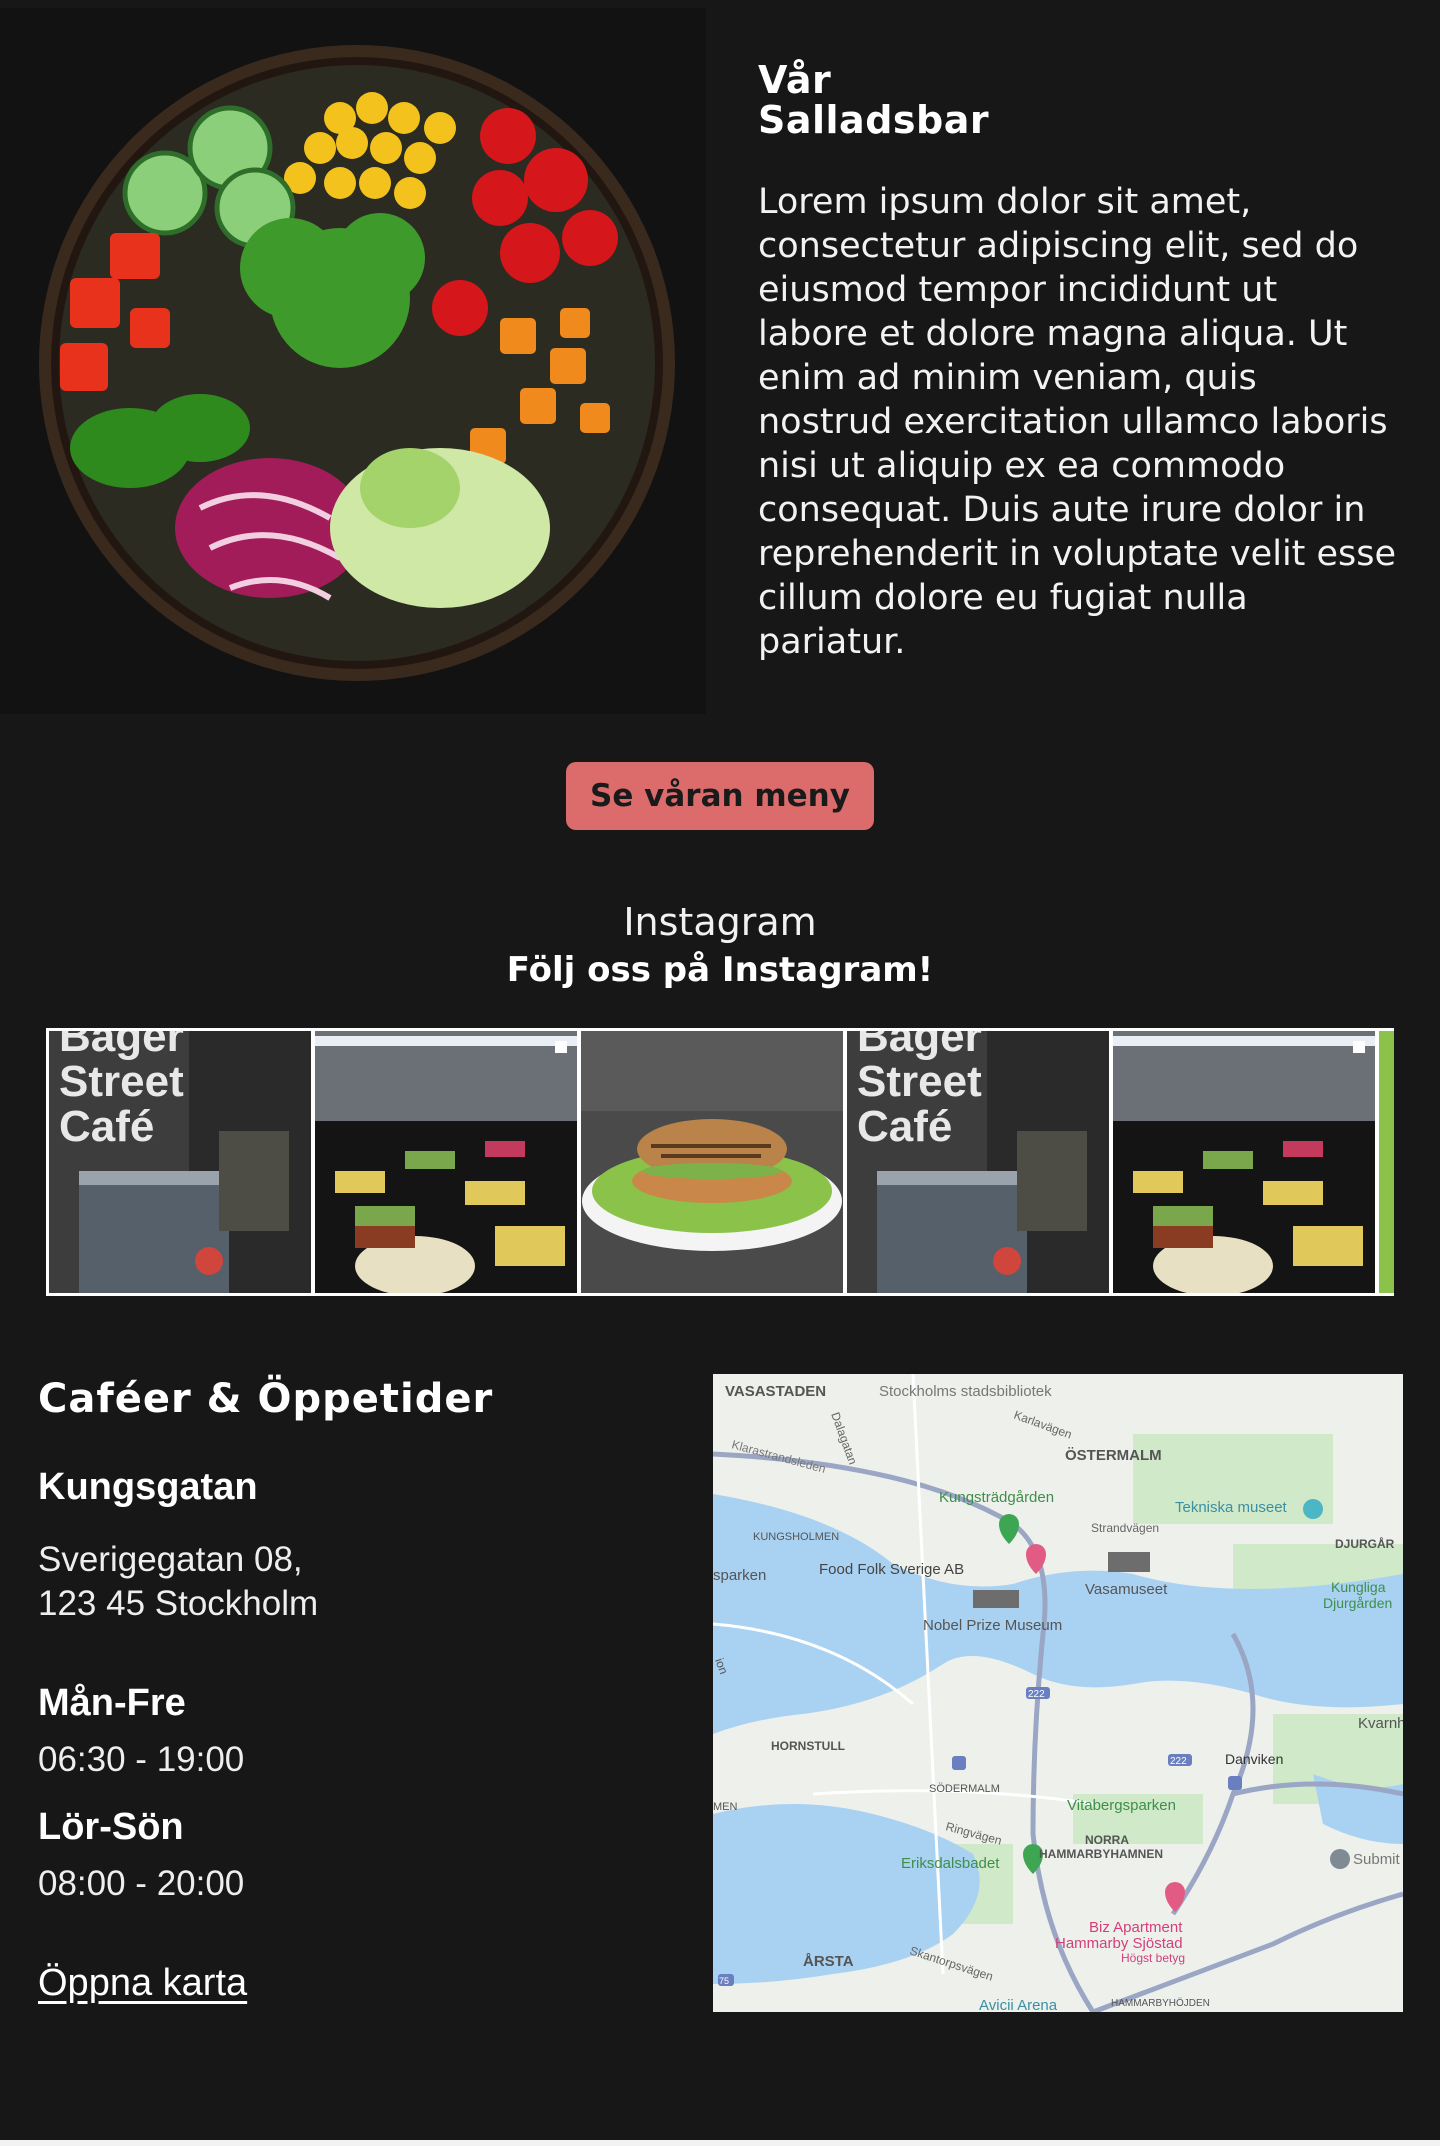 The width and height of the screenshot is (1440, 2146). I want to click on weekday-hours: 06:30 - 19:00, so click(141, 1759).